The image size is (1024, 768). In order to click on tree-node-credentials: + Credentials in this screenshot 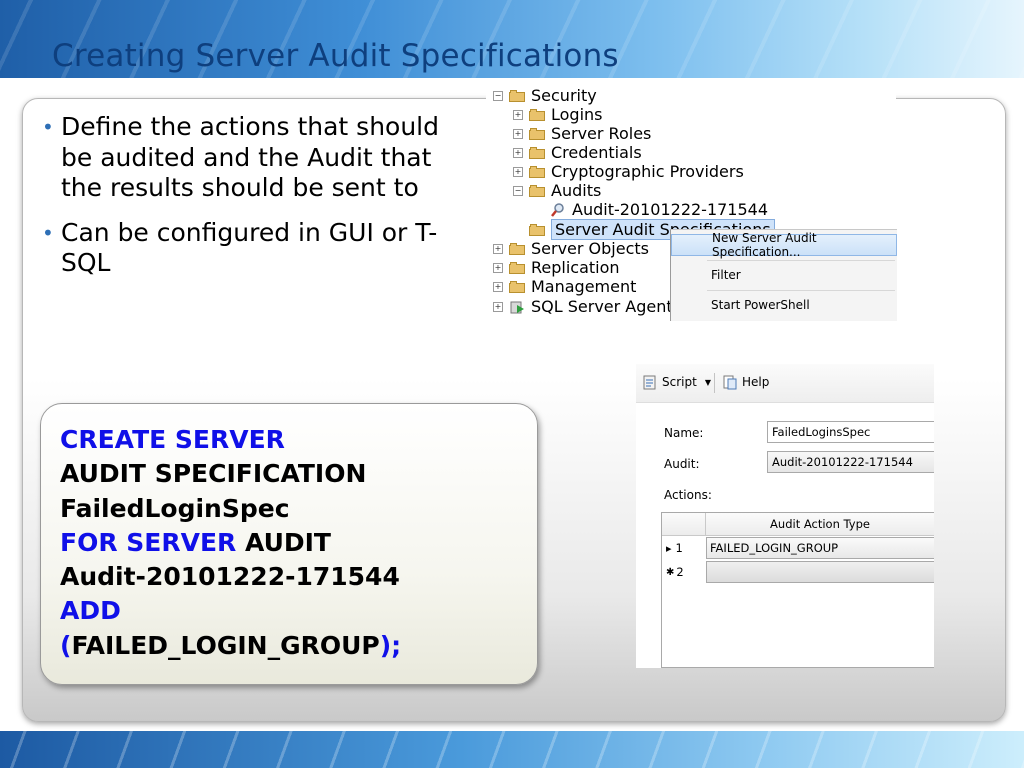, I will do `click(577, 152)`.